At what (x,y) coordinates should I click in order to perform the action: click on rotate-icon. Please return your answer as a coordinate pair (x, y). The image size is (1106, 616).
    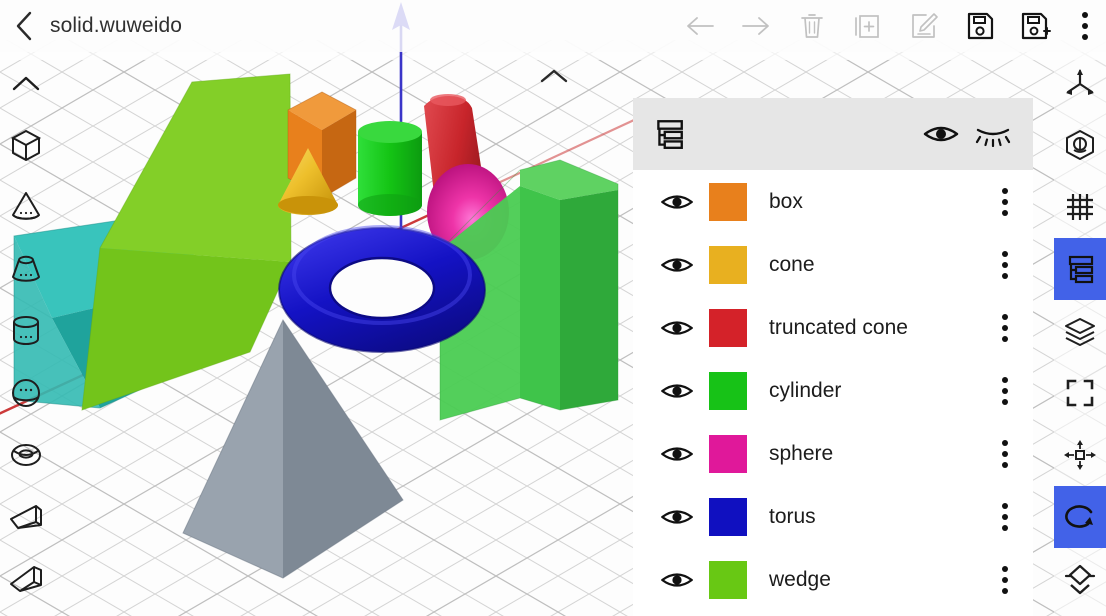
    Looking at the image, I should click on (1079, 516).